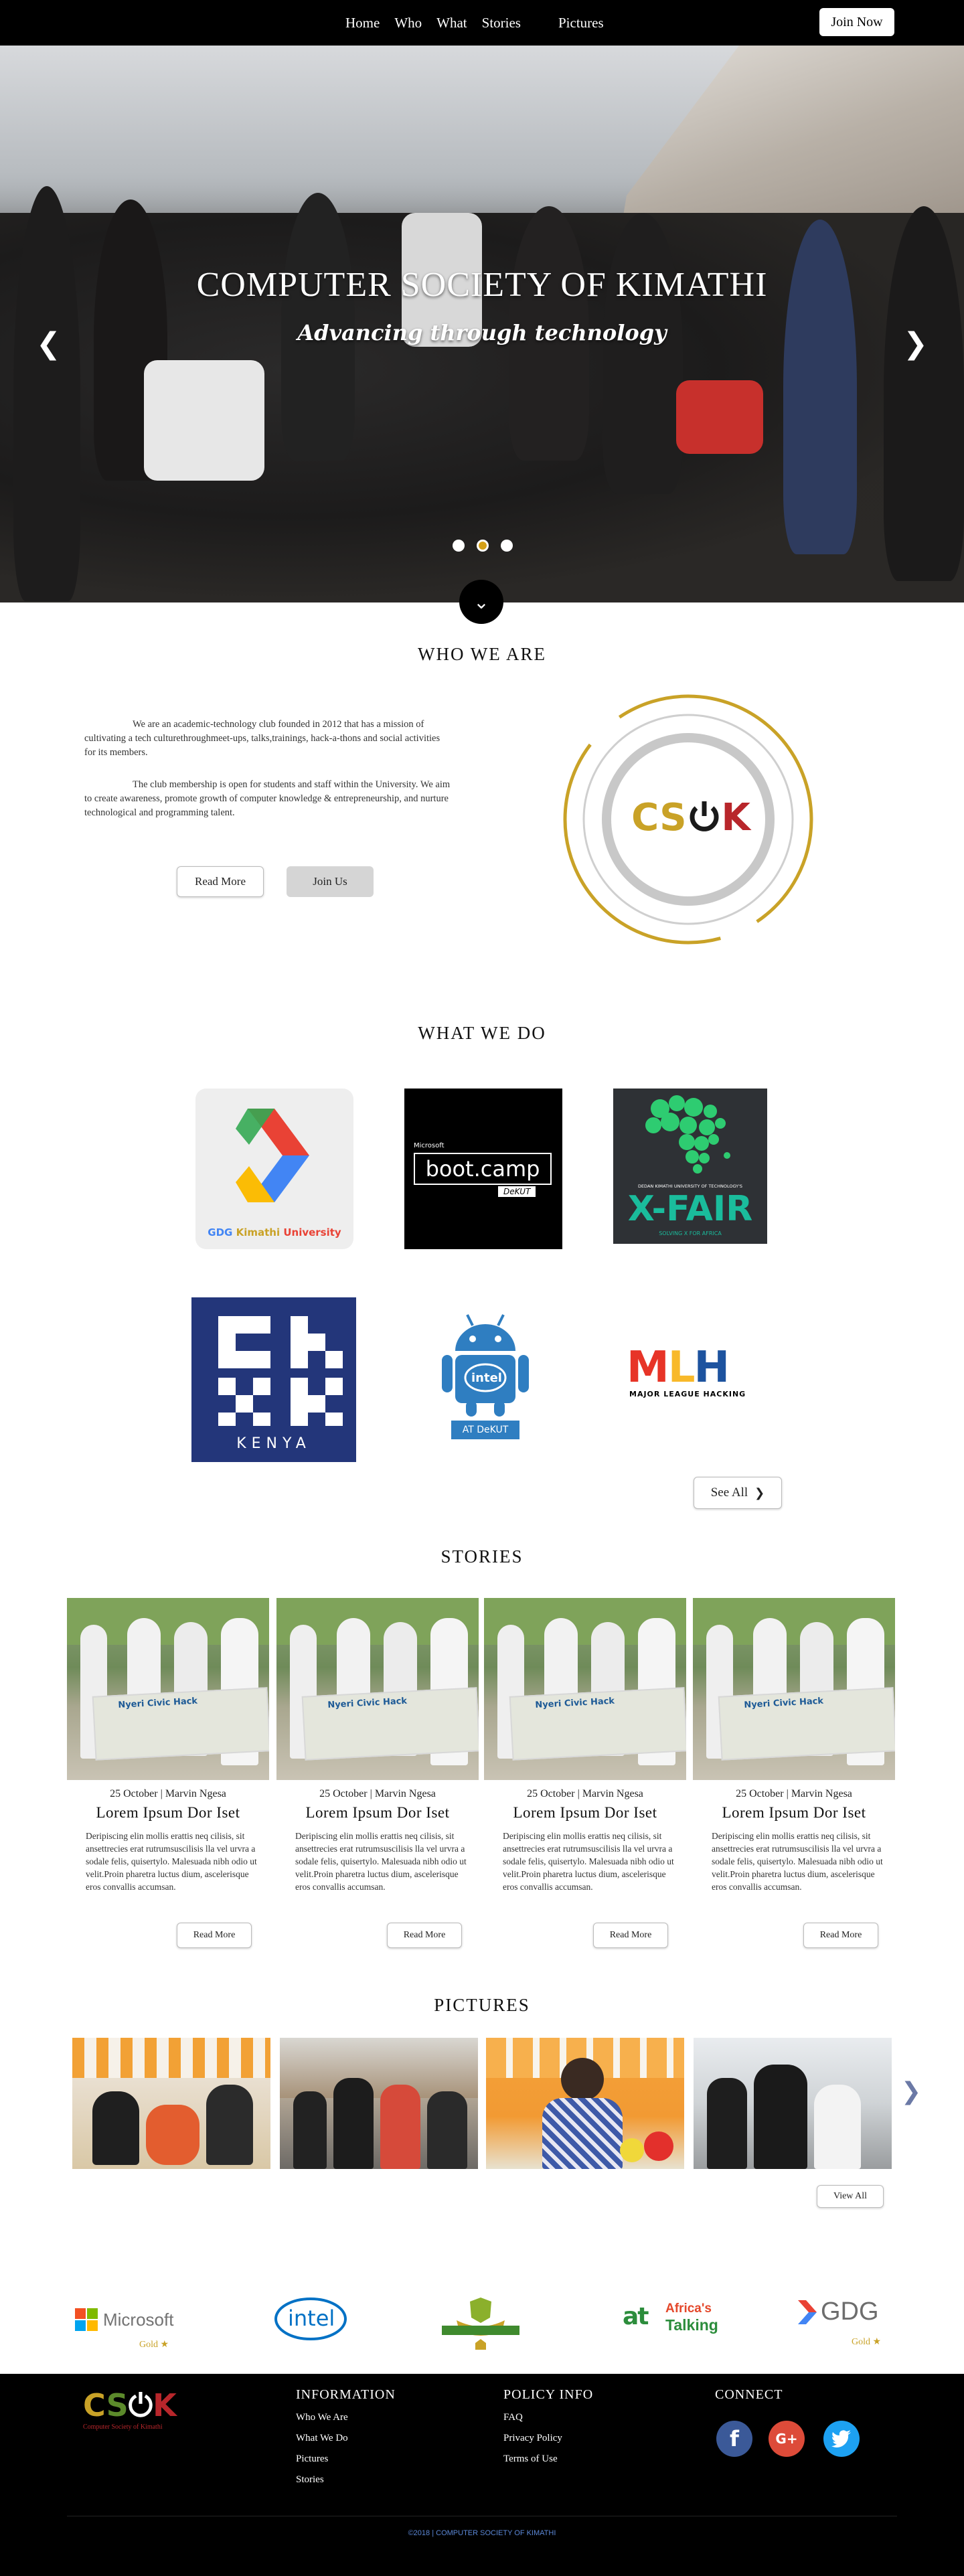  I want to click on gdg-tier: Gold ★, so click(866, 2342).